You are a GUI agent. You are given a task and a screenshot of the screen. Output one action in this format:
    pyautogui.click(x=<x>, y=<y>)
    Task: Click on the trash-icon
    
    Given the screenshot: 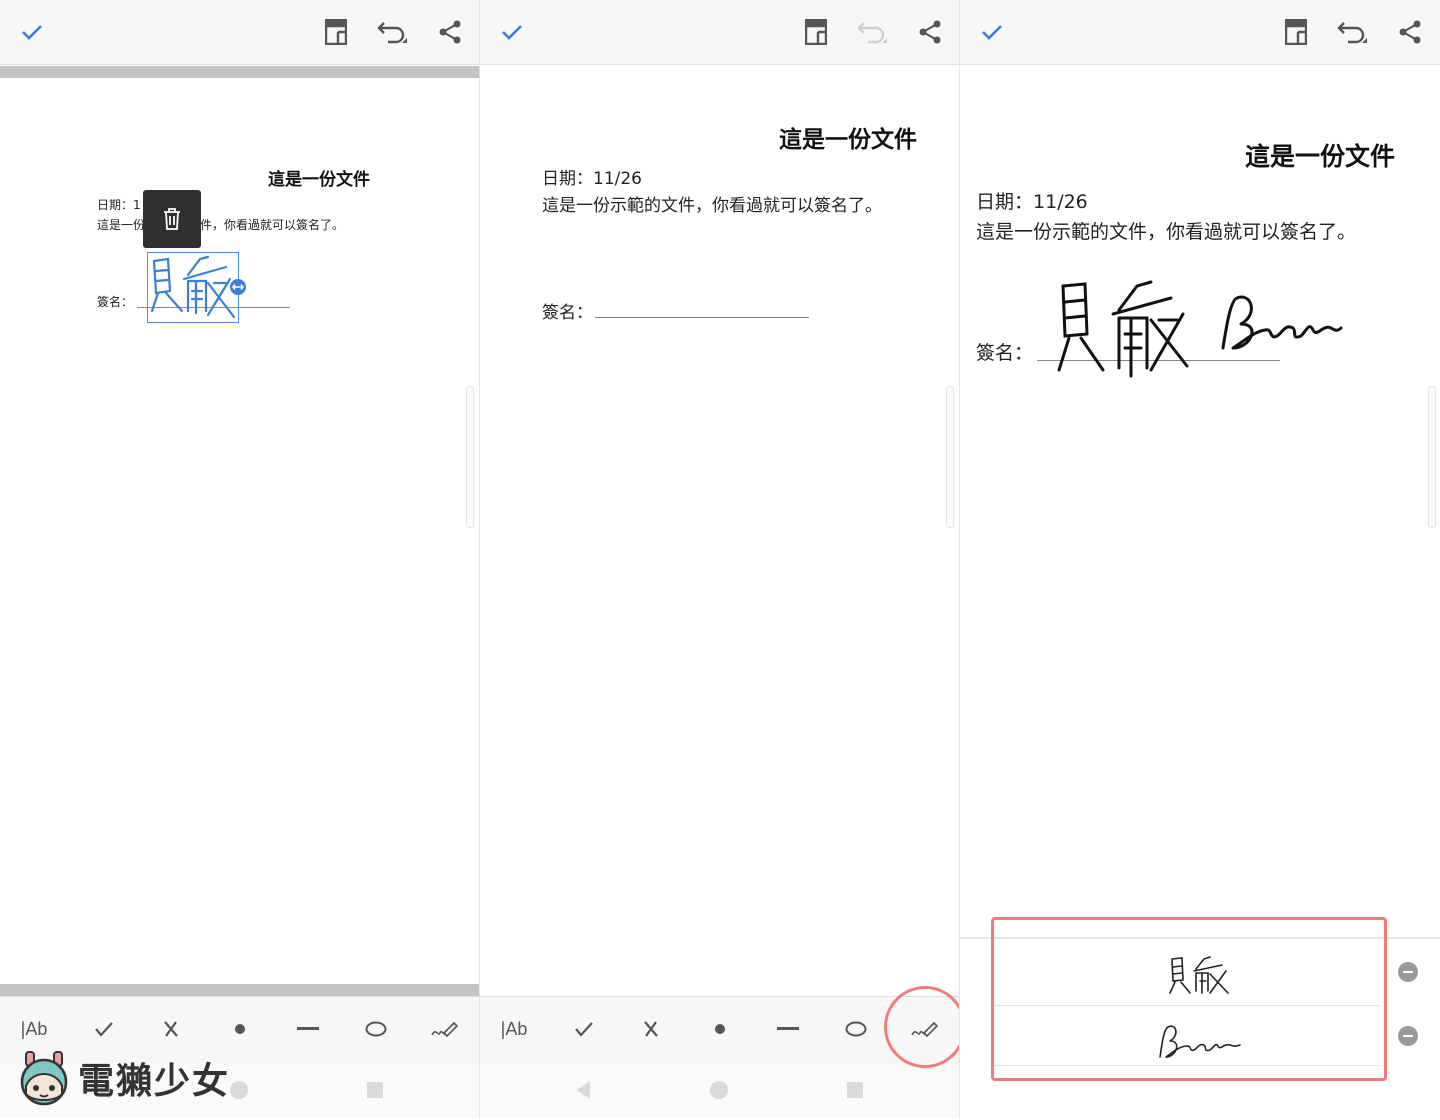 What is the action you would take?
    pyautogui.click(x=172, y=219)
    